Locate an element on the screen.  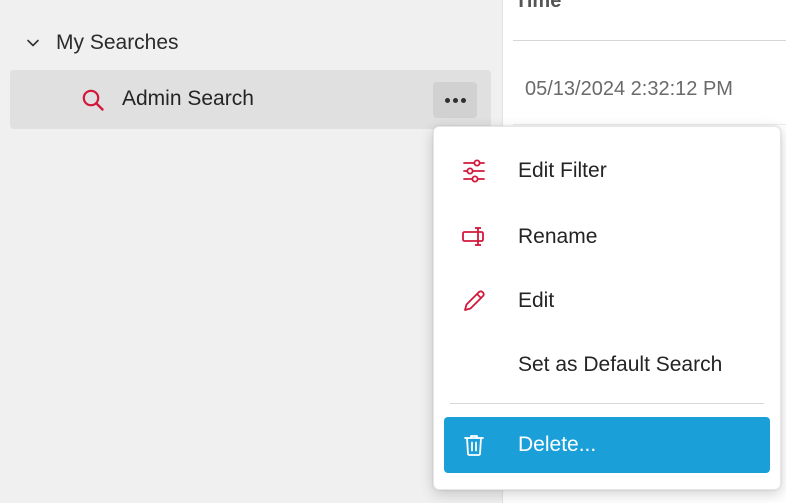
menu-item-edit-filter: Edit Filter is located at coordinates (607, 171).